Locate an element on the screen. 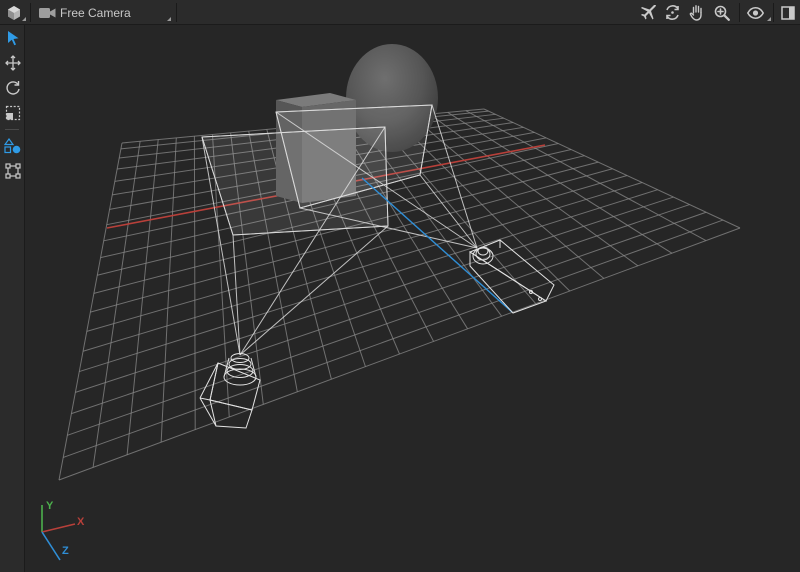 Image resolution: width=800 pixels, height=572 pixels. rotate-icon is located at coordinates (12, 88).